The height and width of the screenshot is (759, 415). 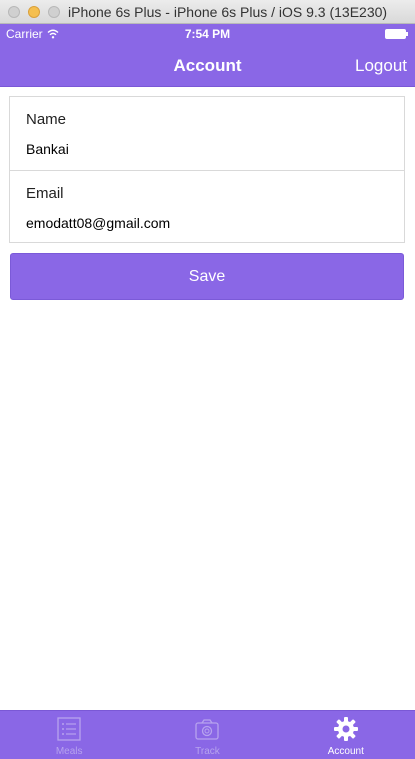 What do you see at coordinates (206, 149) in the screenshot?
I see `name-field` at bounding box center [206, 149].